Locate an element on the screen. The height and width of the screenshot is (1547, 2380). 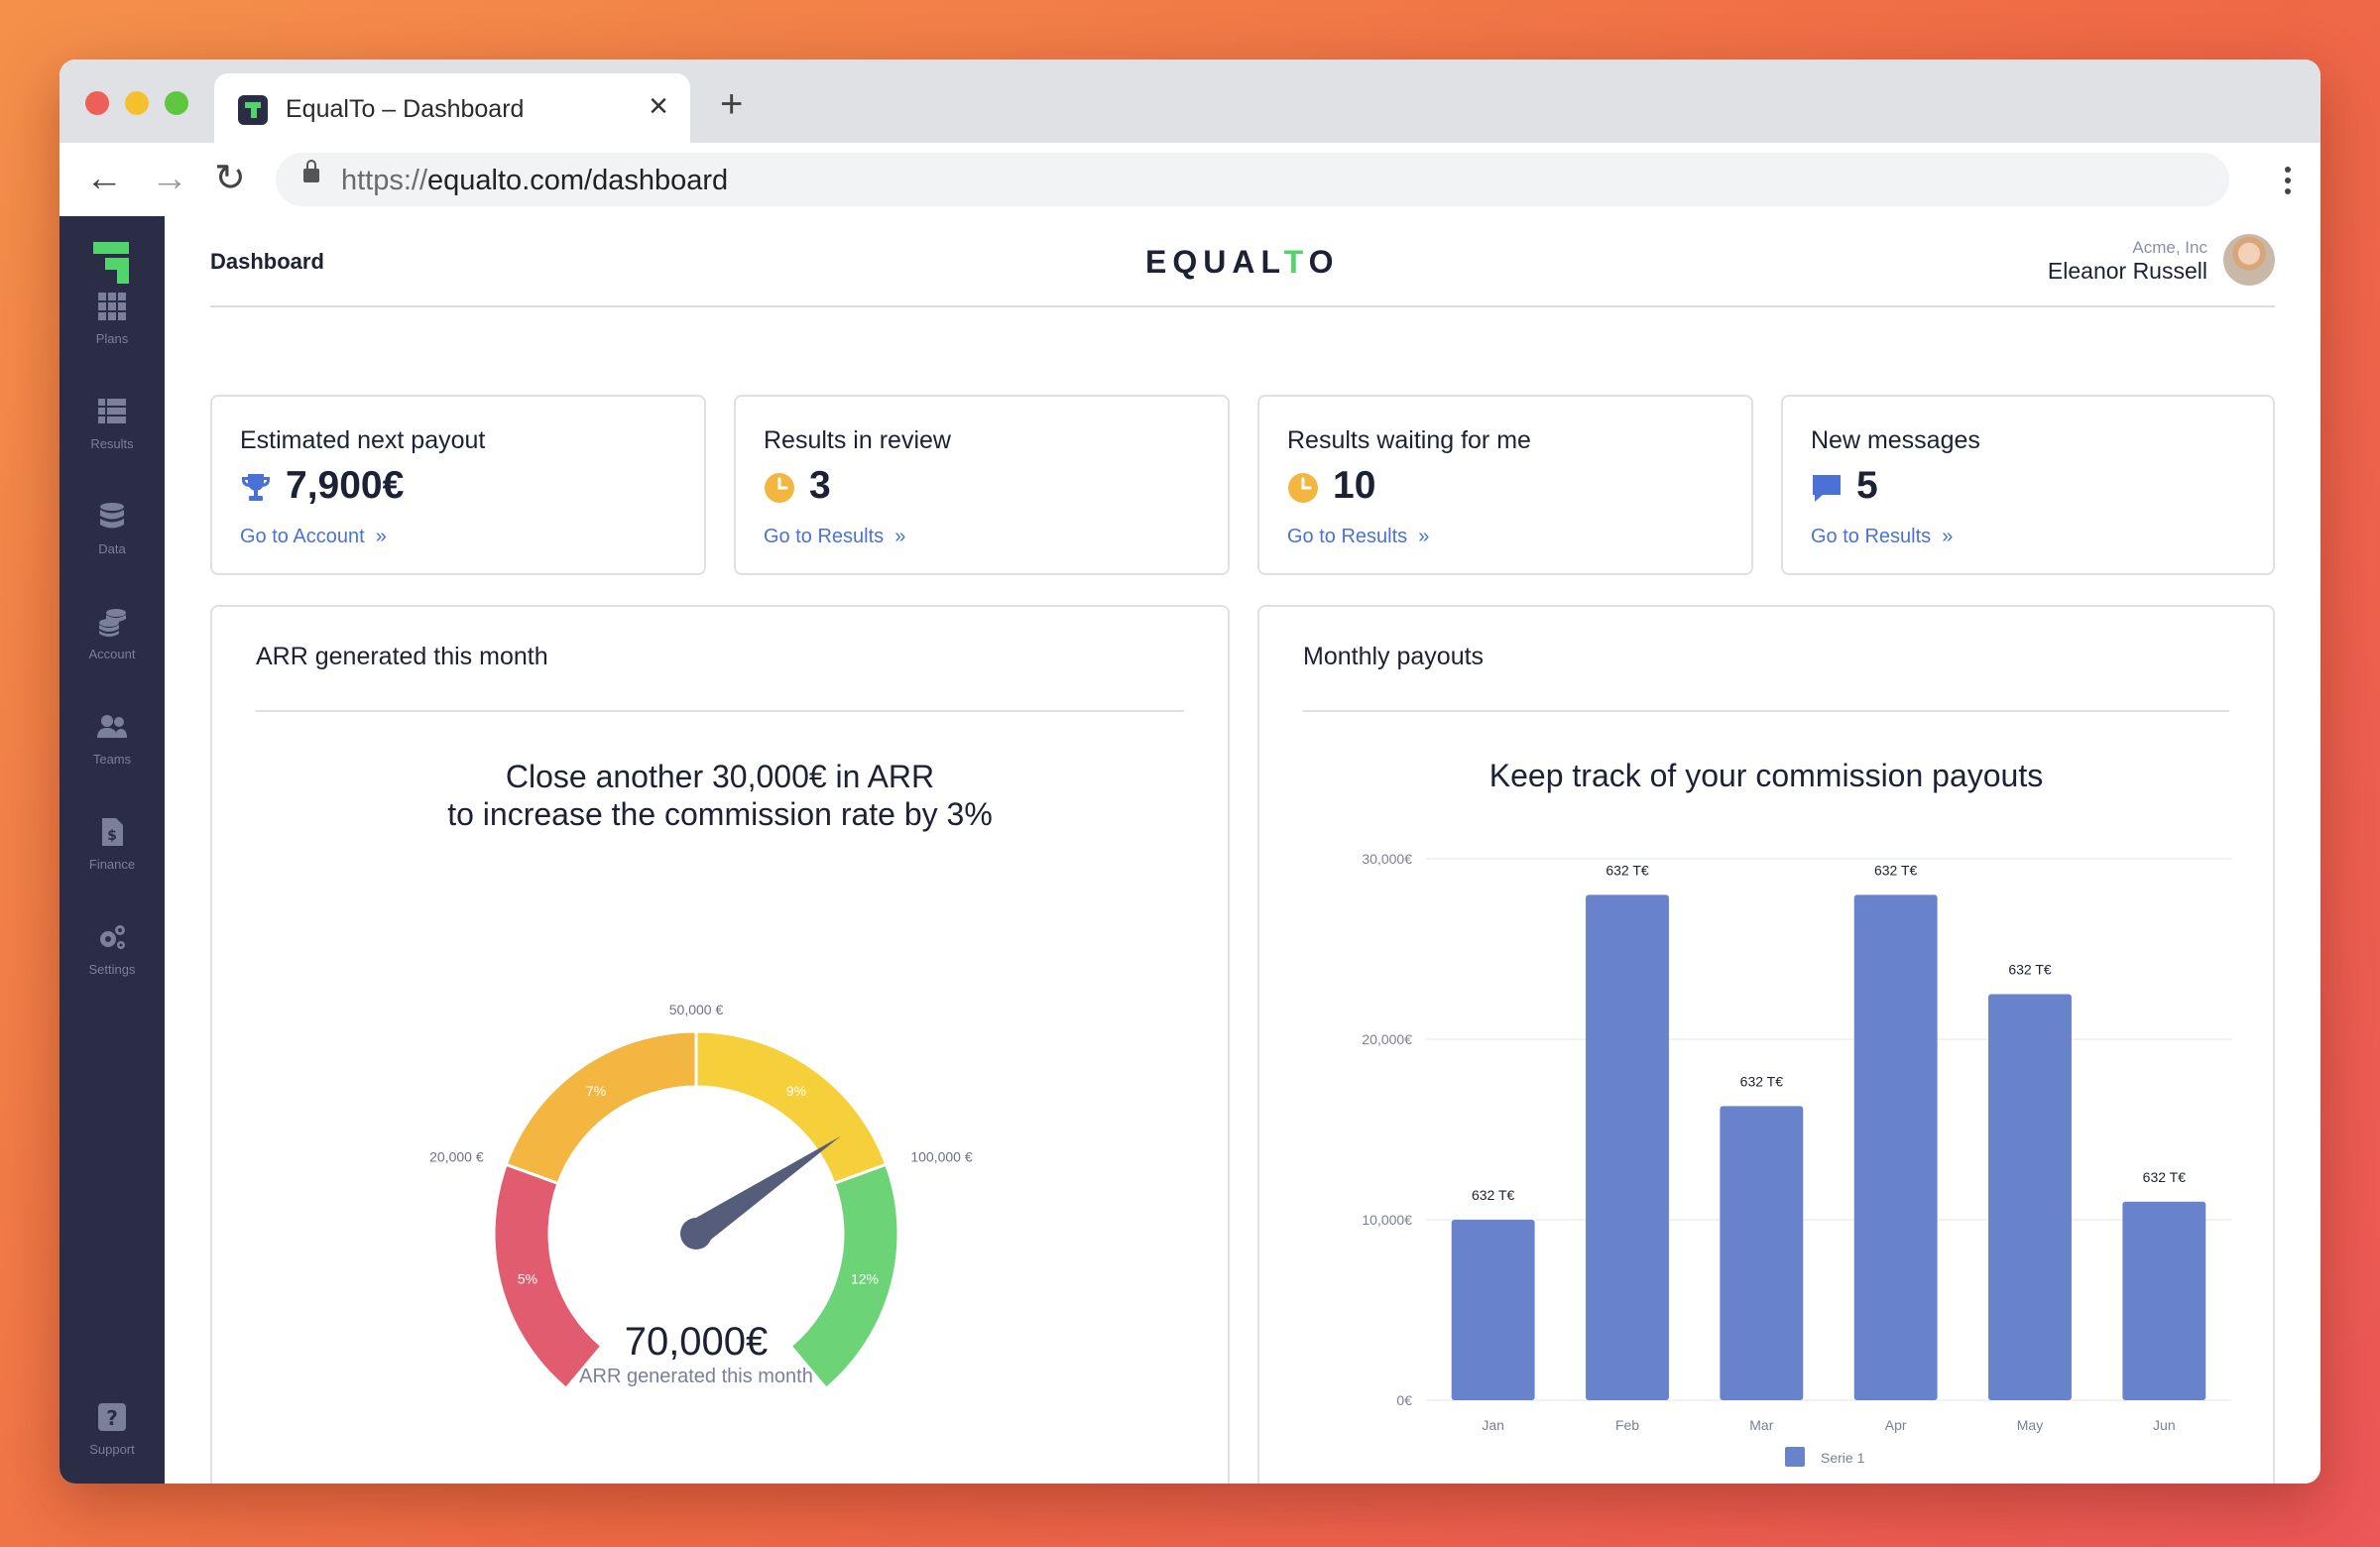
table-icon is located at coordinates (112, 411).